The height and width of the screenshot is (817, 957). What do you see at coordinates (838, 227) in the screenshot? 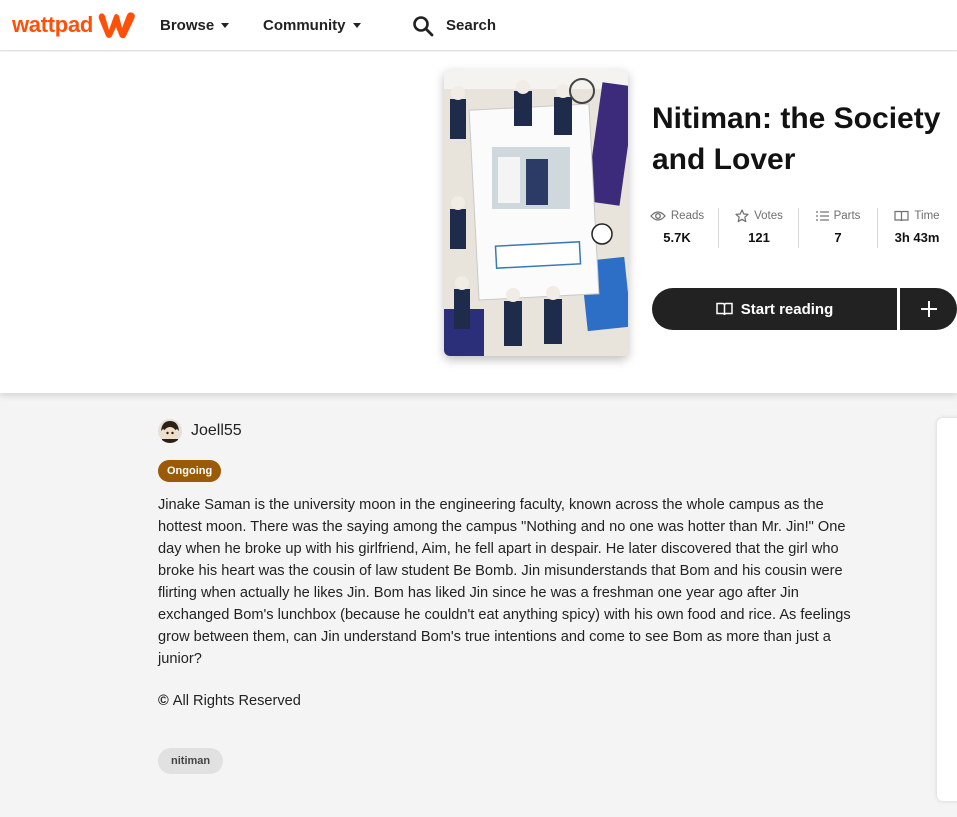
I see `stat-parts: Parts 7` at bounding box center [838, 227].